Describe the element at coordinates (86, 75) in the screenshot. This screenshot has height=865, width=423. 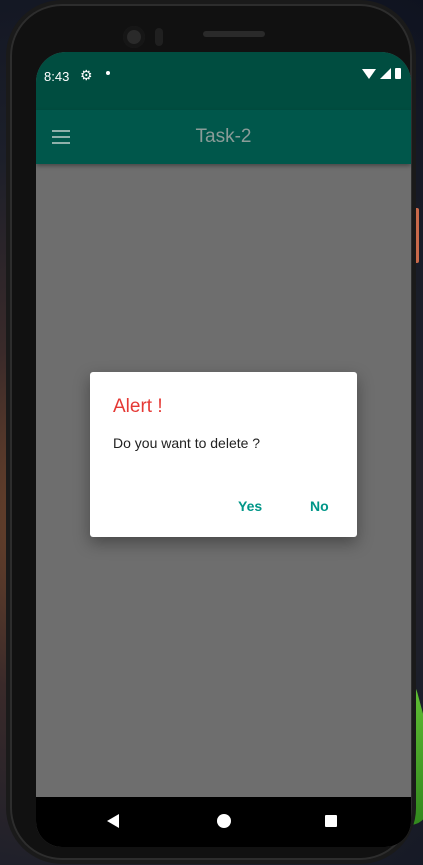
I see `settings-icon: ⚙` at that location.